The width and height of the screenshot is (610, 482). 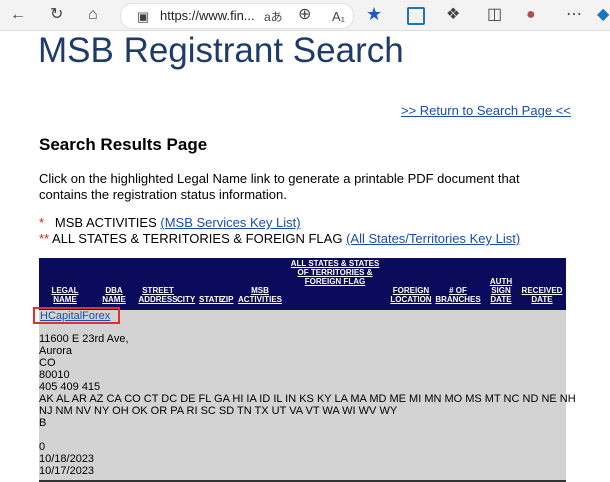 I want to click on col-city: CITY, so click(x=186, y=299).